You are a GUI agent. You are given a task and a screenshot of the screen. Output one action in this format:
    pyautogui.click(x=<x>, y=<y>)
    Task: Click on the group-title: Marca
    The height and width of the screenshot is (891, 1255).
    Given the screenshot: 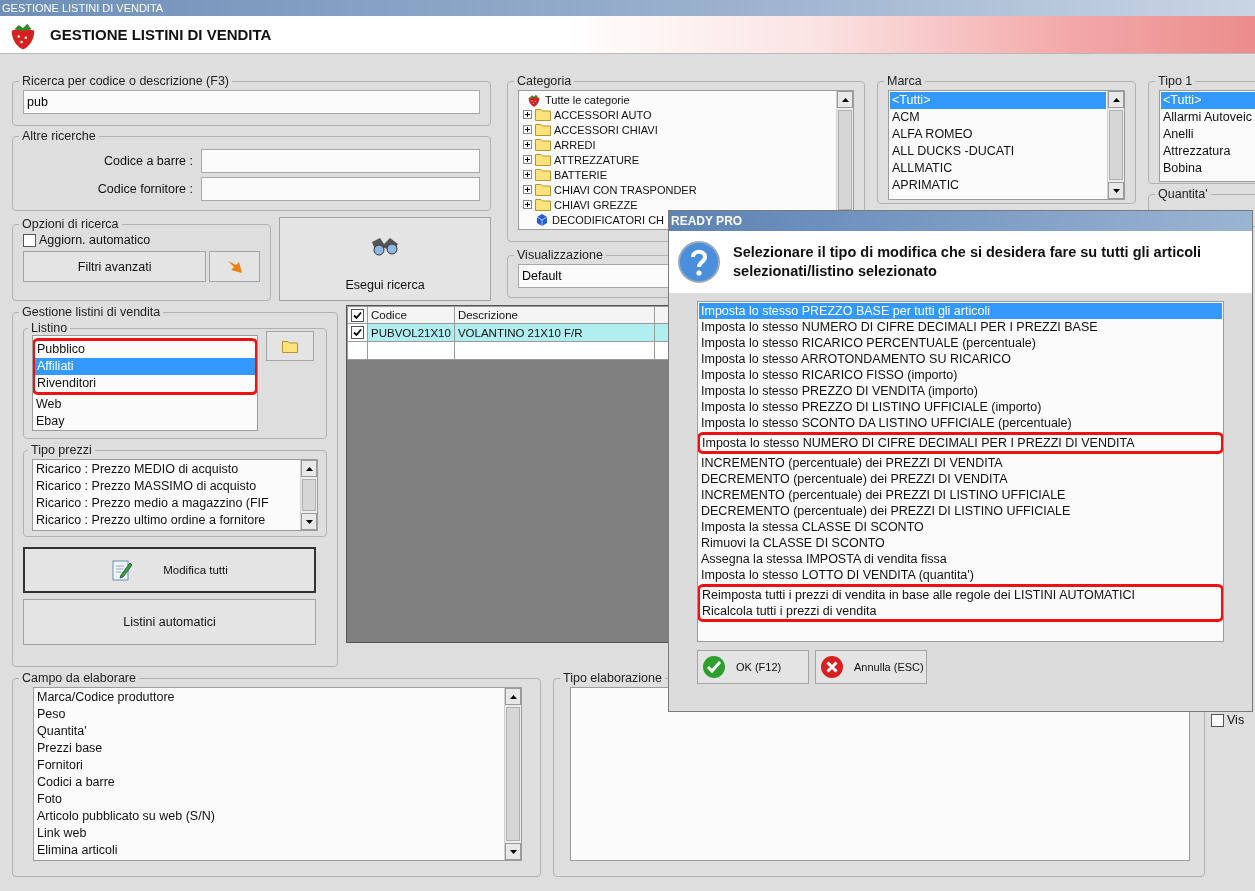 What is the action you would take?
    pyautogui.click(x=904, y=81)
    